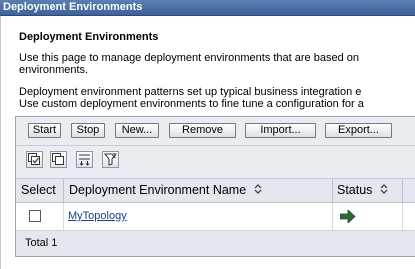 The image size is (415, 269). Describe the element at coordinates (347, 218) in the screenshot. I see `started-arrow-icon` at that location.